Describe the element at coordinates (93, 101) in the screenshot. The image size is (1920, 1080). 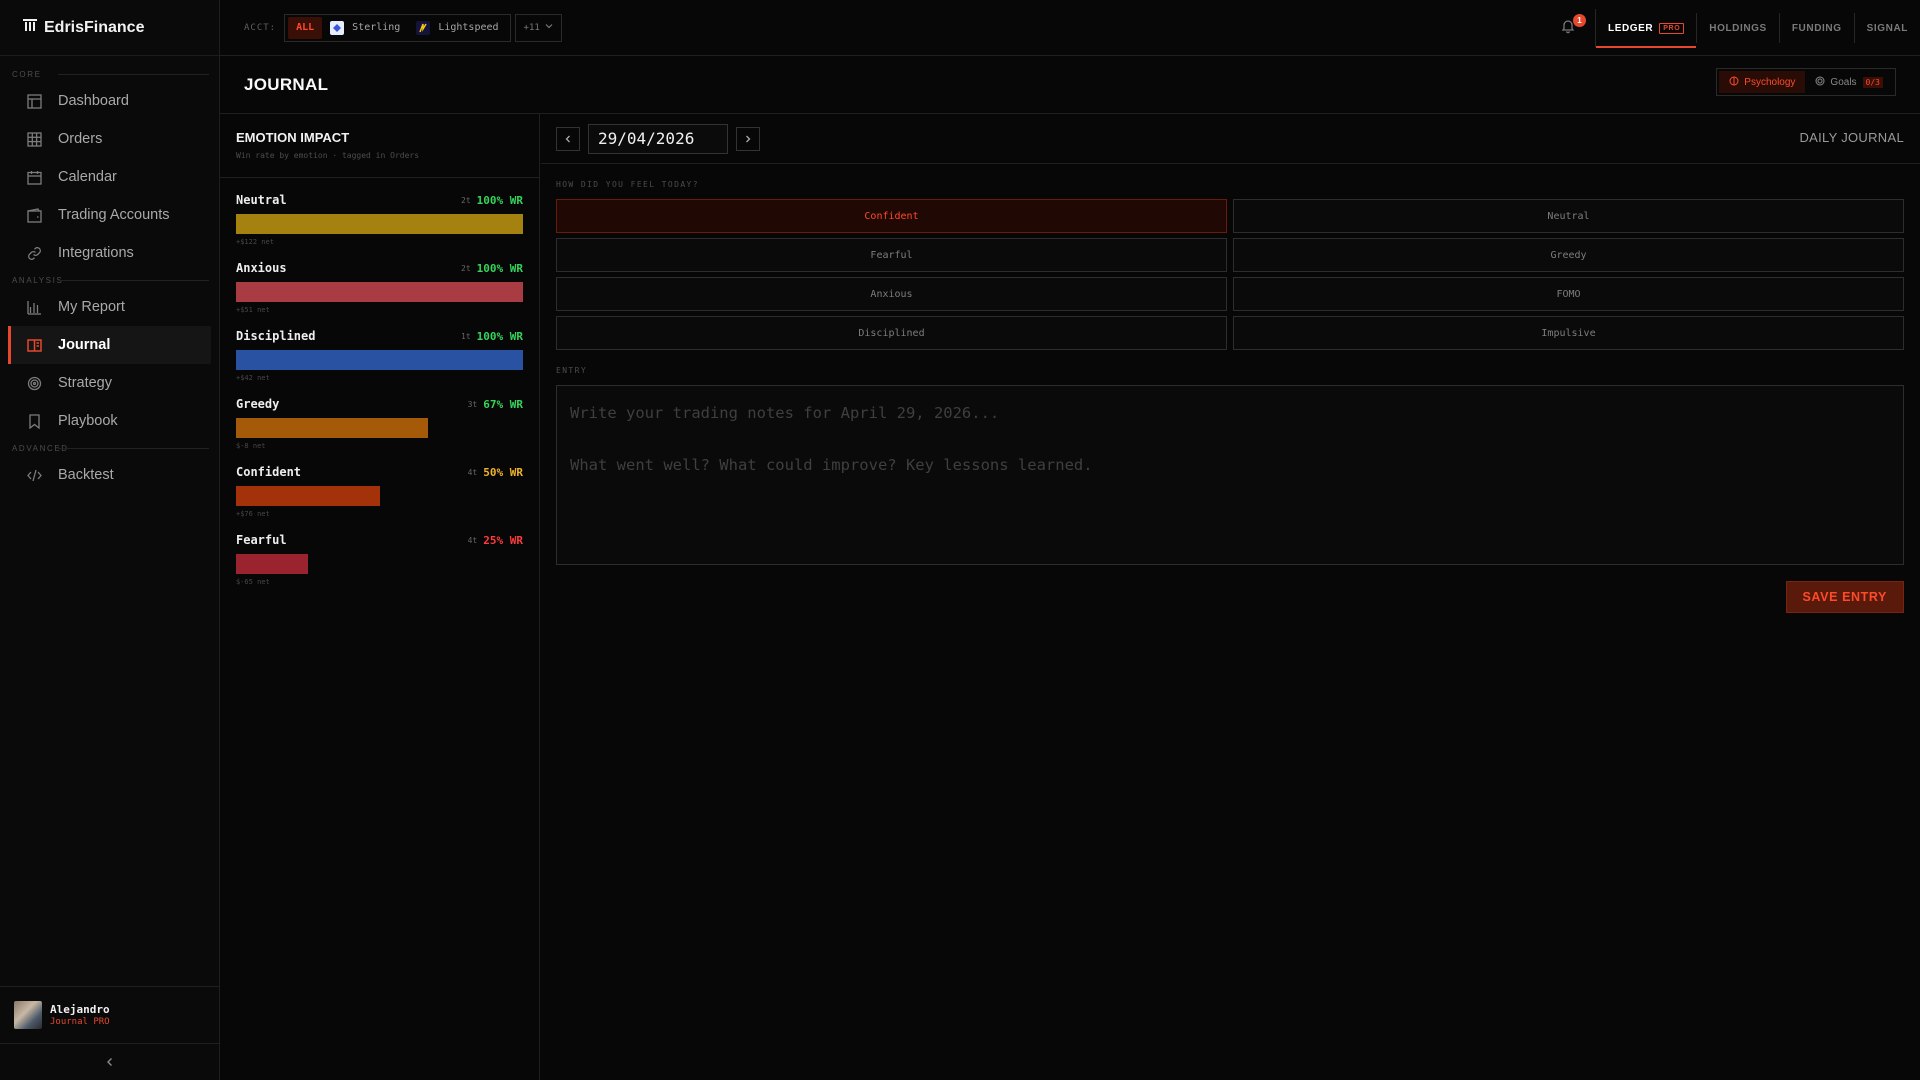
I see `sidebar-item-label: Dashboard` at that location.